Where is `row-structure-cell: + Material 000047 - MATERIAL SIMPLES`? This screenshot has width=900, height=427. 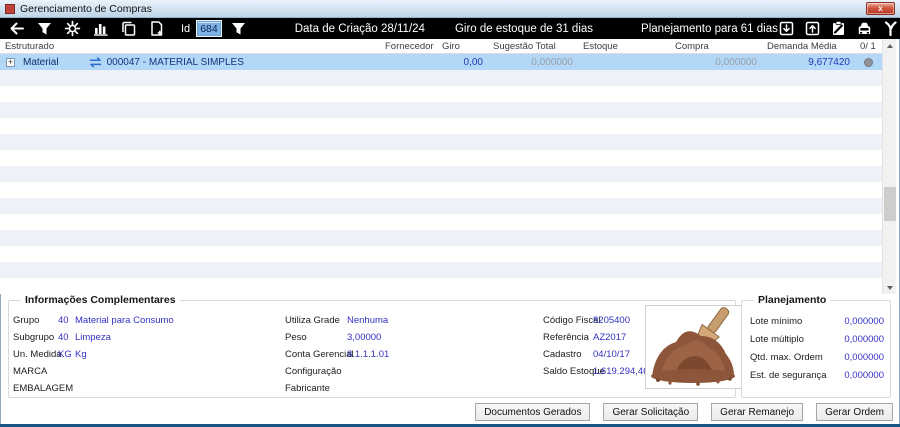 row-structure-cell: + Material 000047 - MATERIAL SIMPLES is located at coordinates (190, 62).